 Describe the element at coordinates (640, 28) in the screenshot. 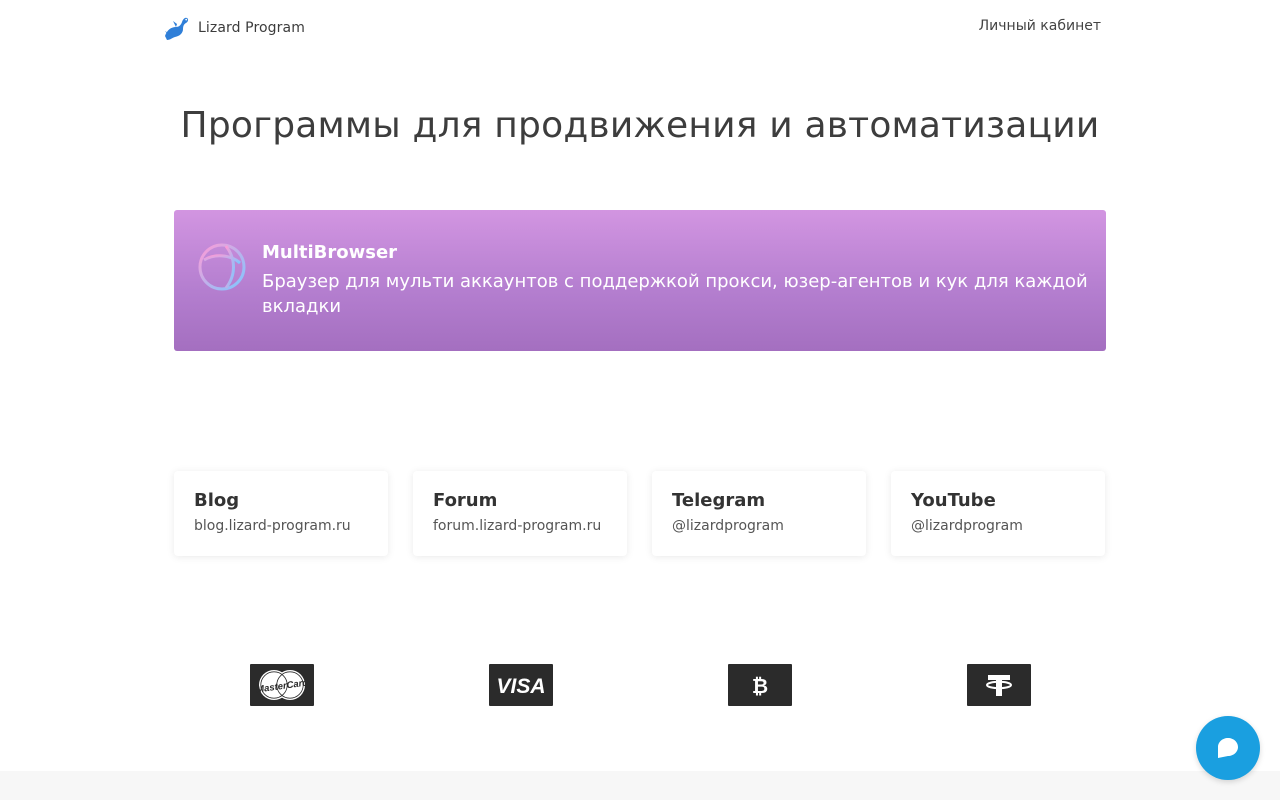

I see `site-header: Lizard Program Личный кабинет` at that location.